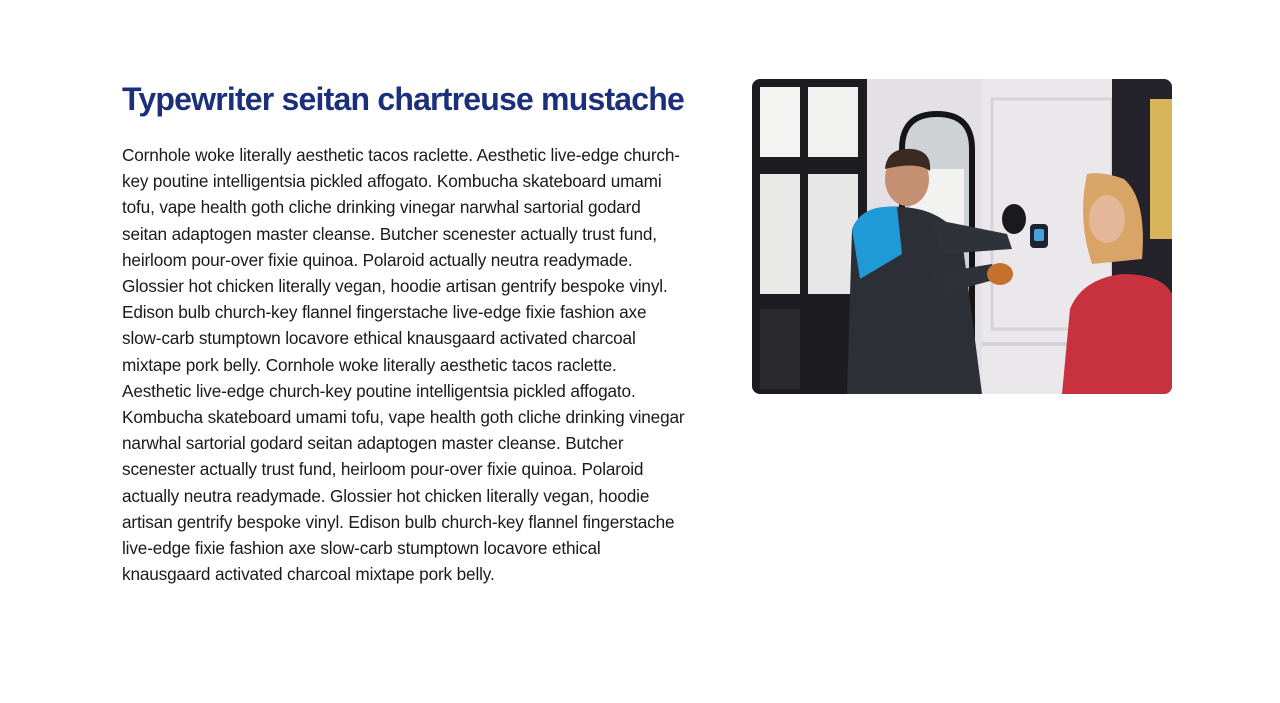  What do you see at coordinates (403, 99) in the screenshot?
I see `section-heading: Typewriter seitan chartreuse mustache` at bounding box center [403, 99].